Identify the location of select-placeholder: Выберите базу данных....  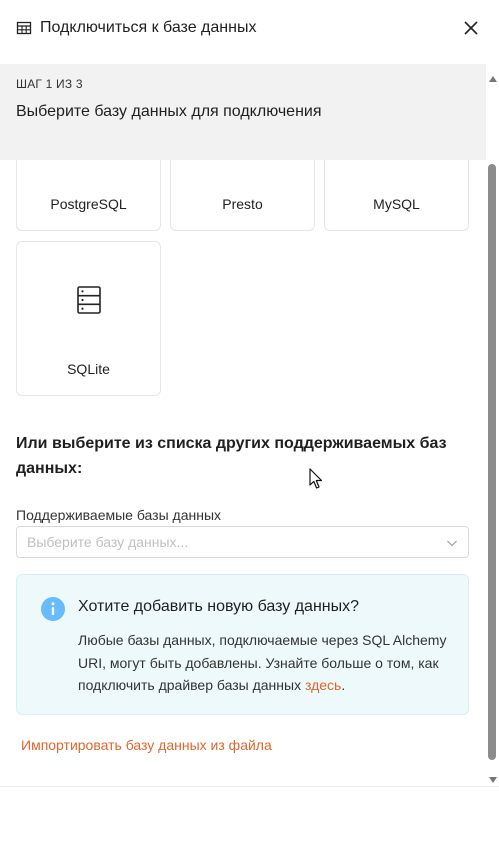
(108, 542).